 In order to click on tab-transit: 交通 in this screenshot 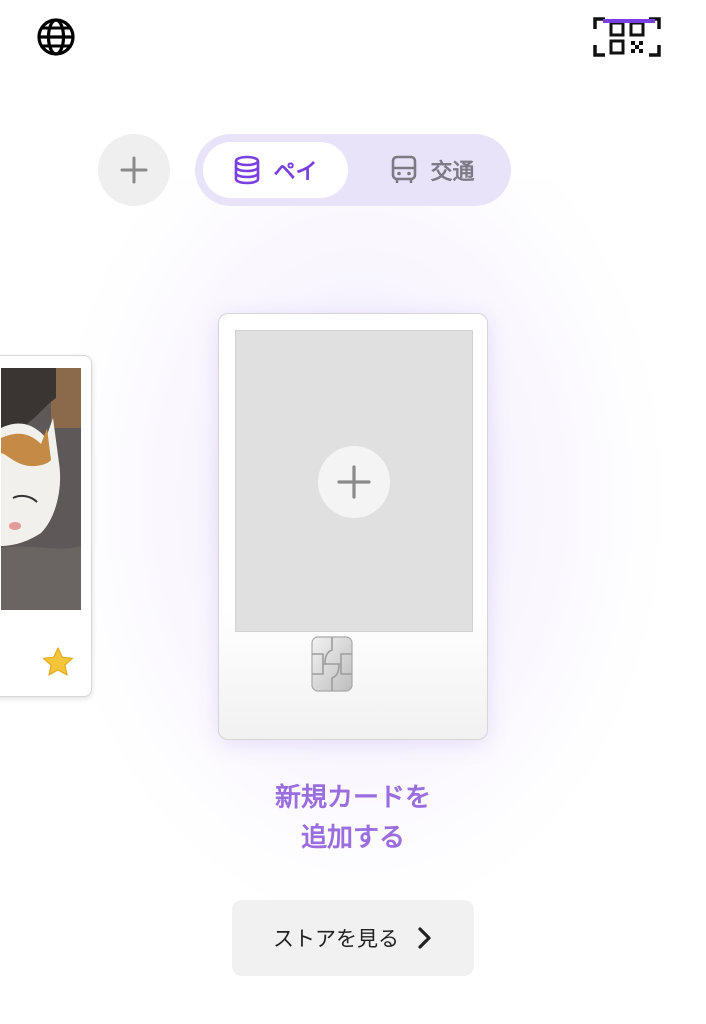, I will do `click(432, 170)`.